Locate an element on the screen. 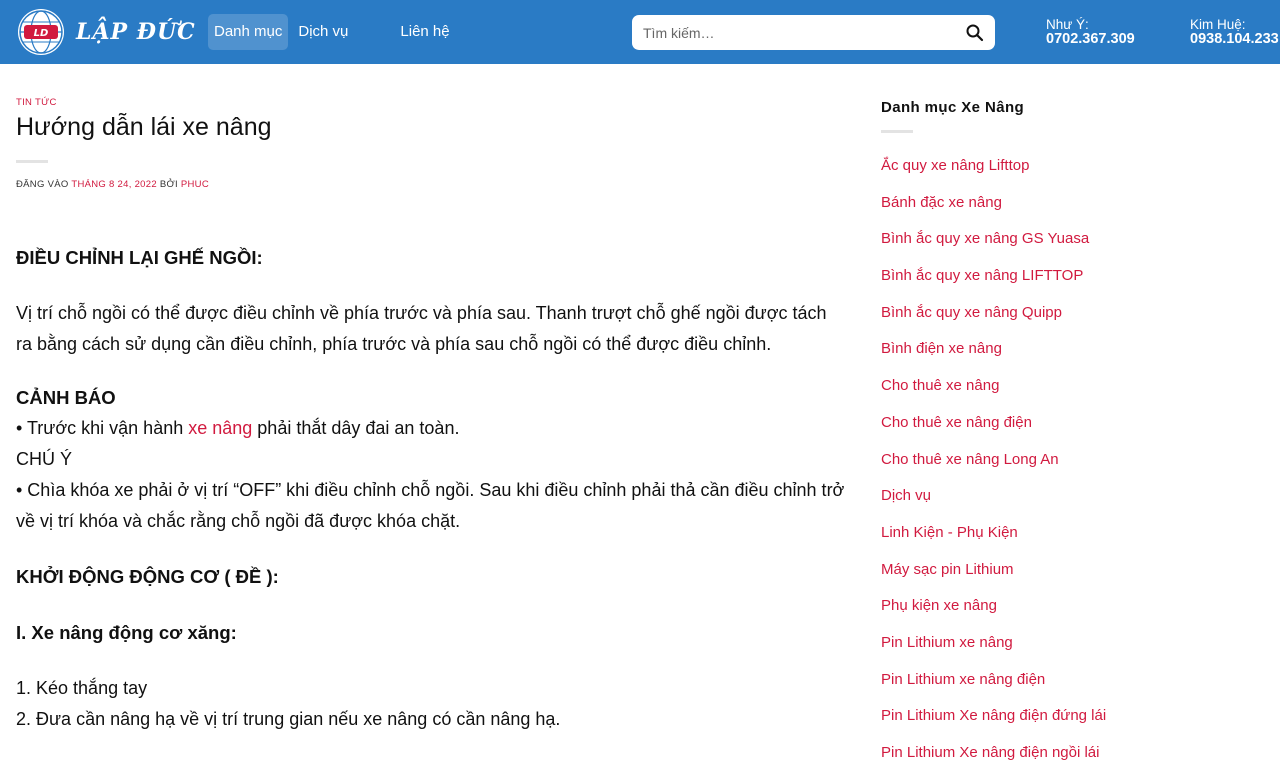  post-meta: ĐĂNG VÀO THÁNG 8 24, 2022 BỞI PHUC is located at coordinates (112, 184).